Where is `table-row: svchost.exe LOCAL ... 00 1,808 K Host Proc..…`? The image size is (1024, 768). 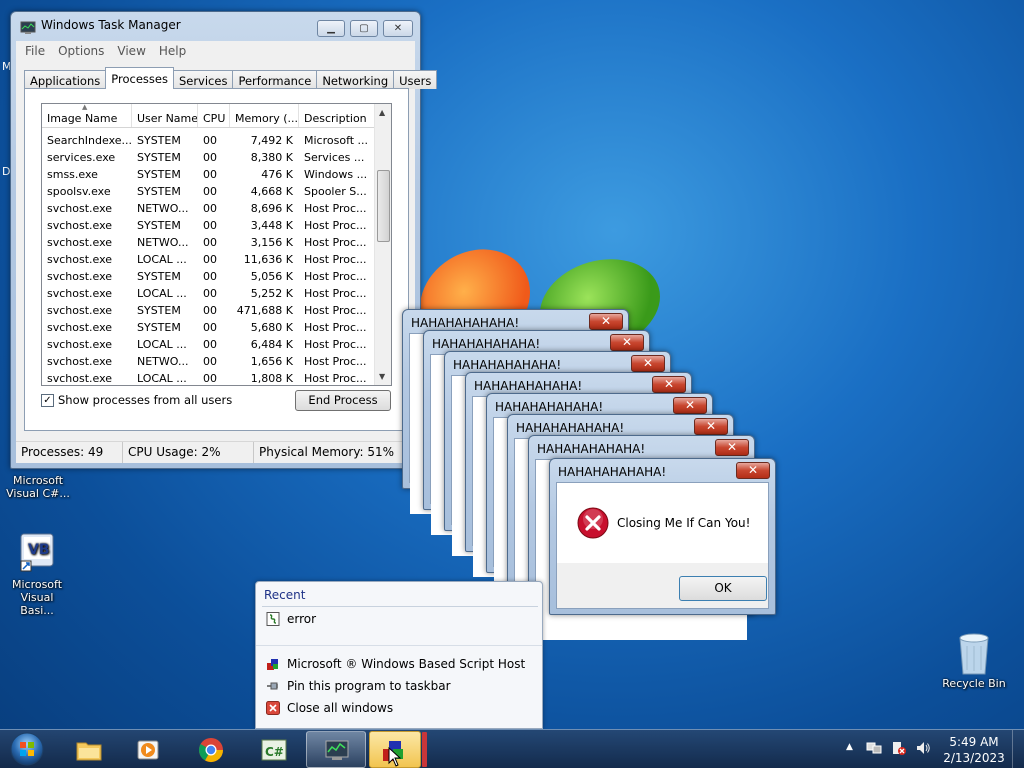
table-row: svchost.exe LOCAL ... 00 1,808 K Host Proc..… is located at coordinates (216, 377).